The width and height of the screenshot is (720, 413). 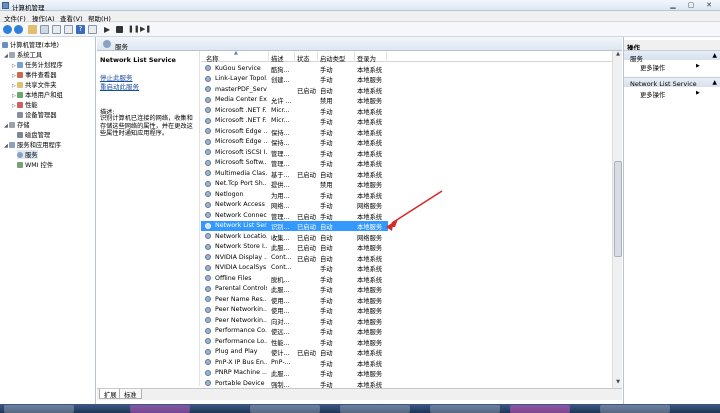 I want to click on table-row: Microsoft Softw... 管理... 手动 本地系统, so click(x=406, y=163).